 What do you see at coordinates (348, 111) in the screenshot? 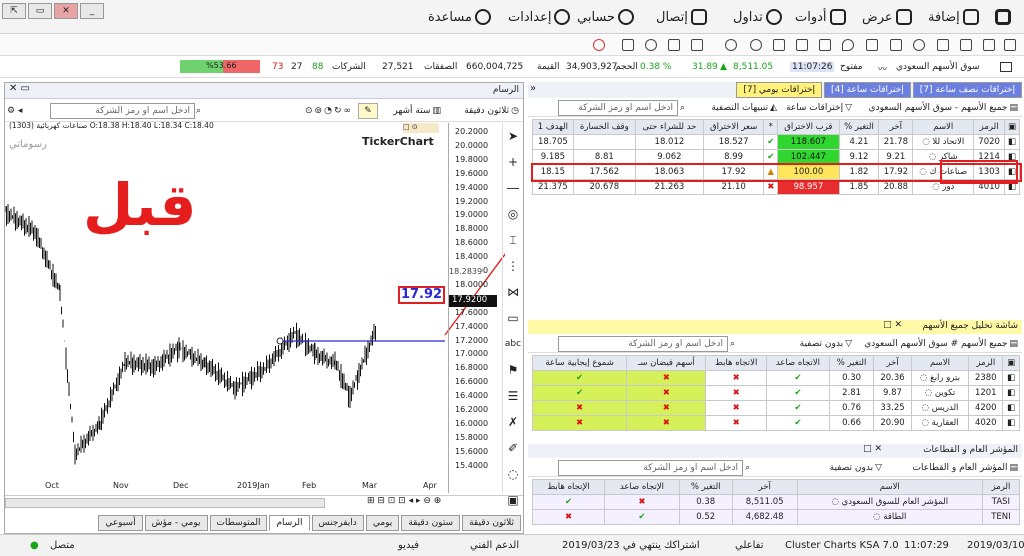
I see `link-icon: ∞` at bounding box center [348, 111].